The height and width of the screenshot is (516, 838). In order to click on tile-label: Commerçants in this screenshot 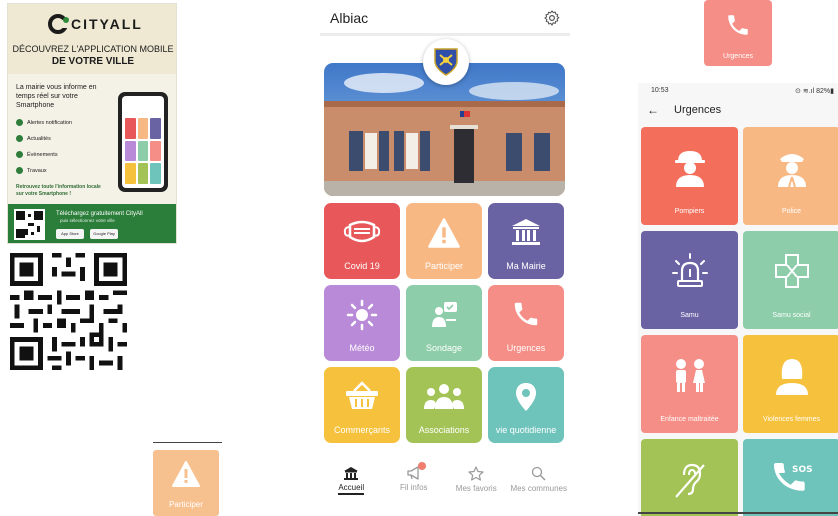, I will do `click(361, 430)`.